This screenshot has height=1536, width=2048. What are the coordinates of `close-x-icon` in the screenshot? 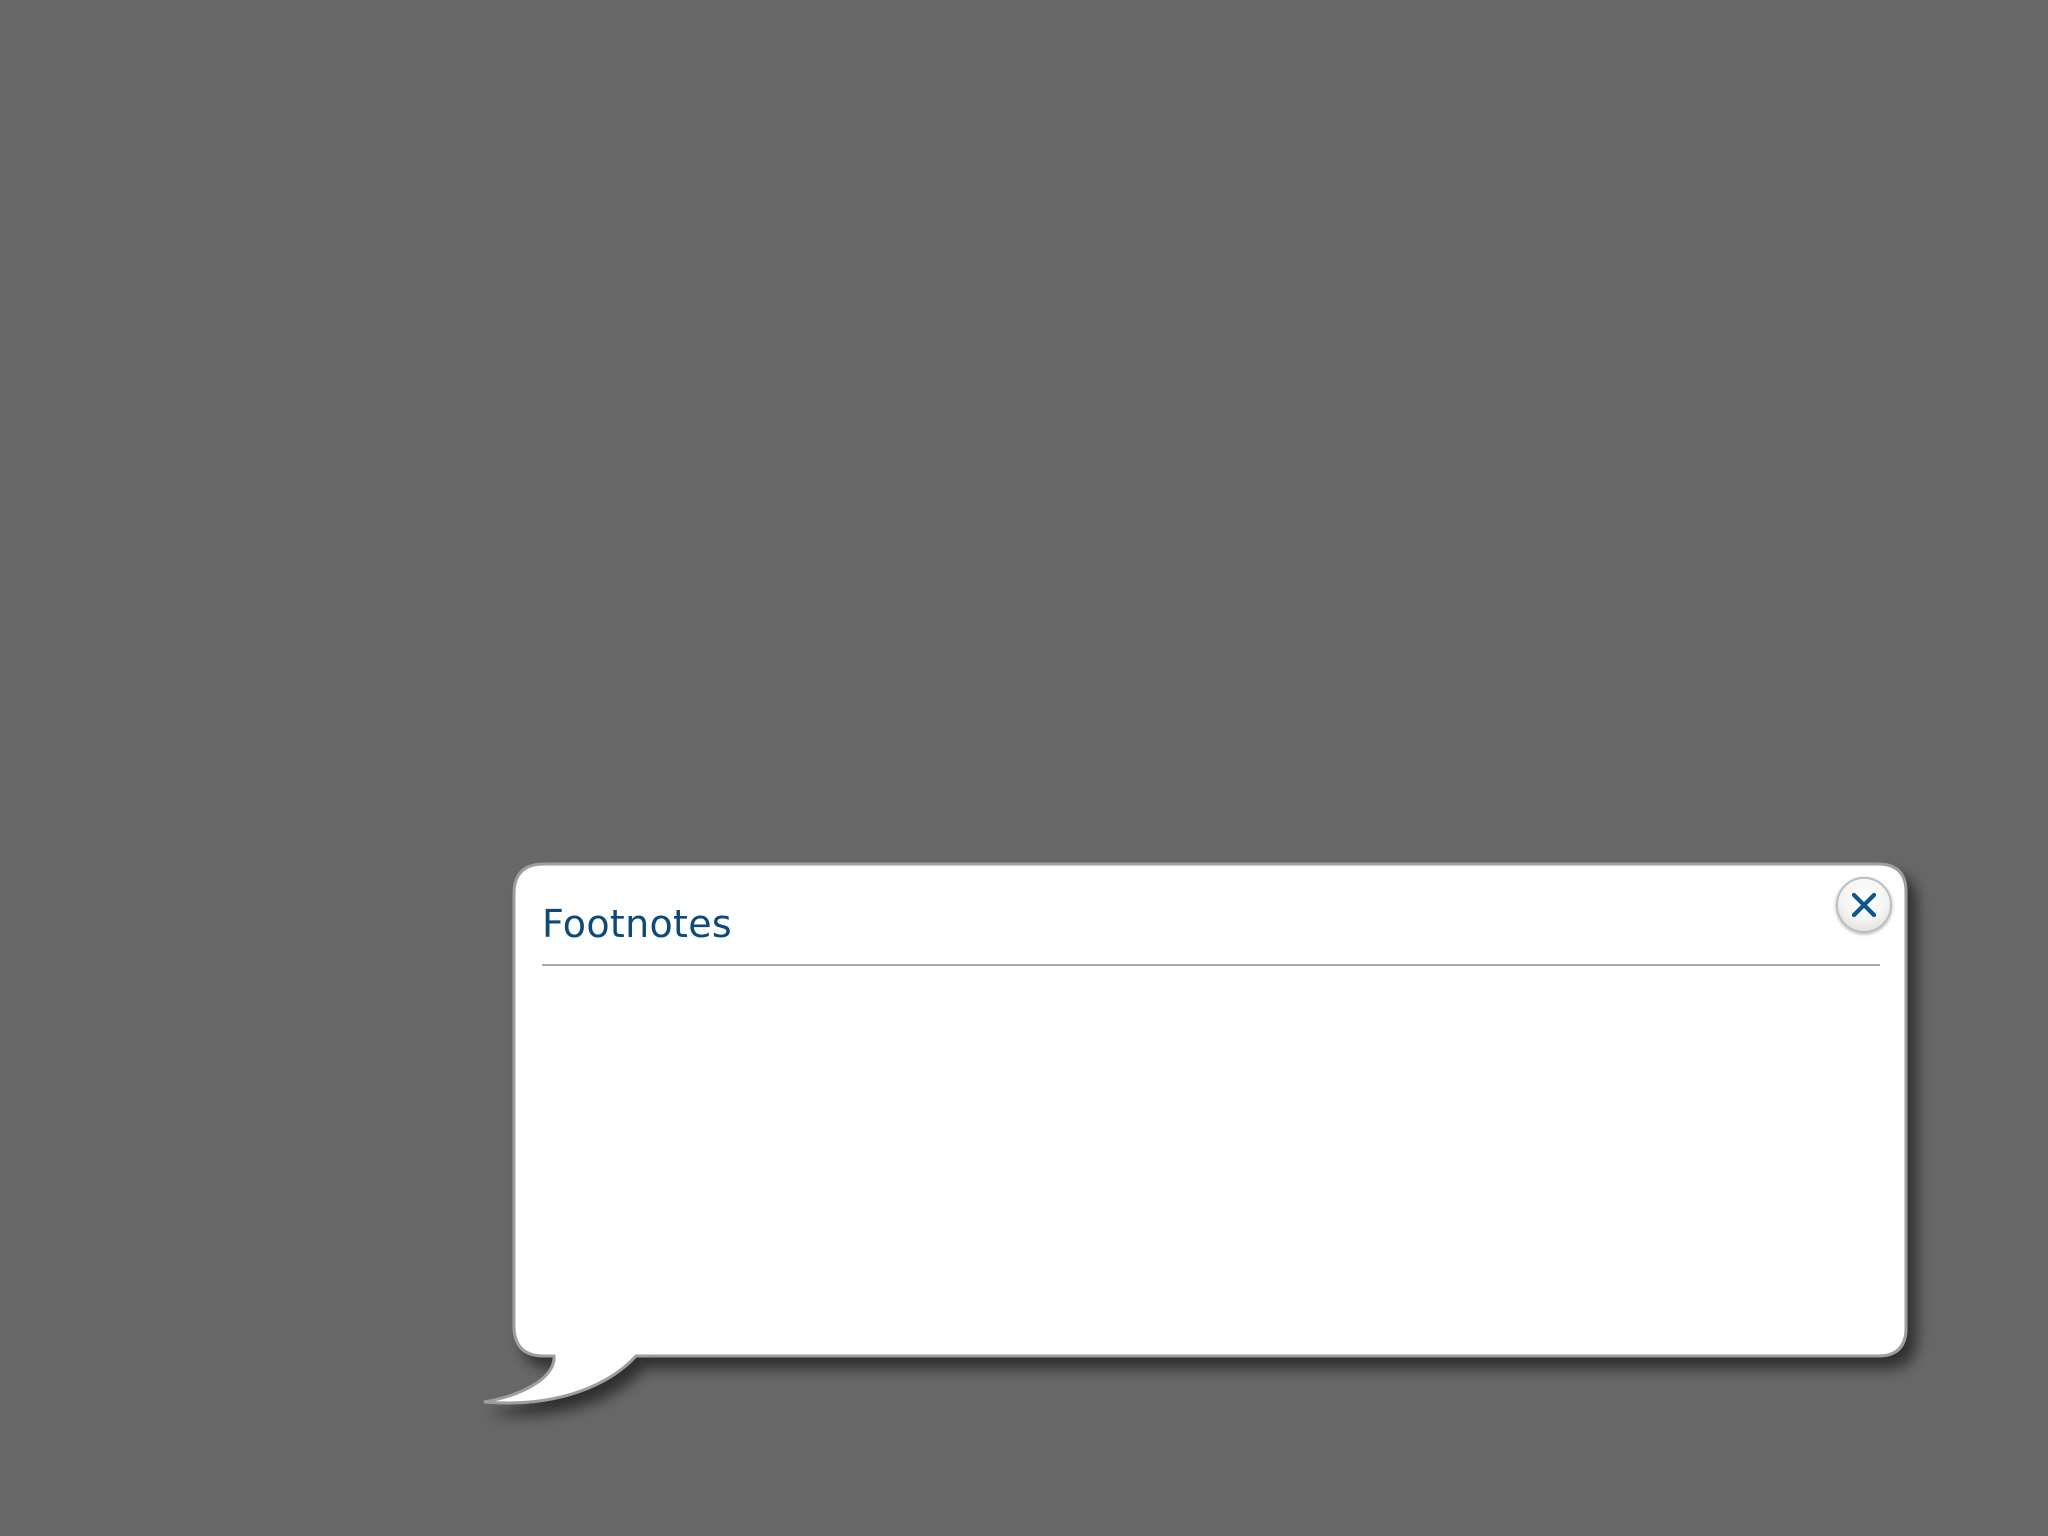 It's located at (1864, 905).